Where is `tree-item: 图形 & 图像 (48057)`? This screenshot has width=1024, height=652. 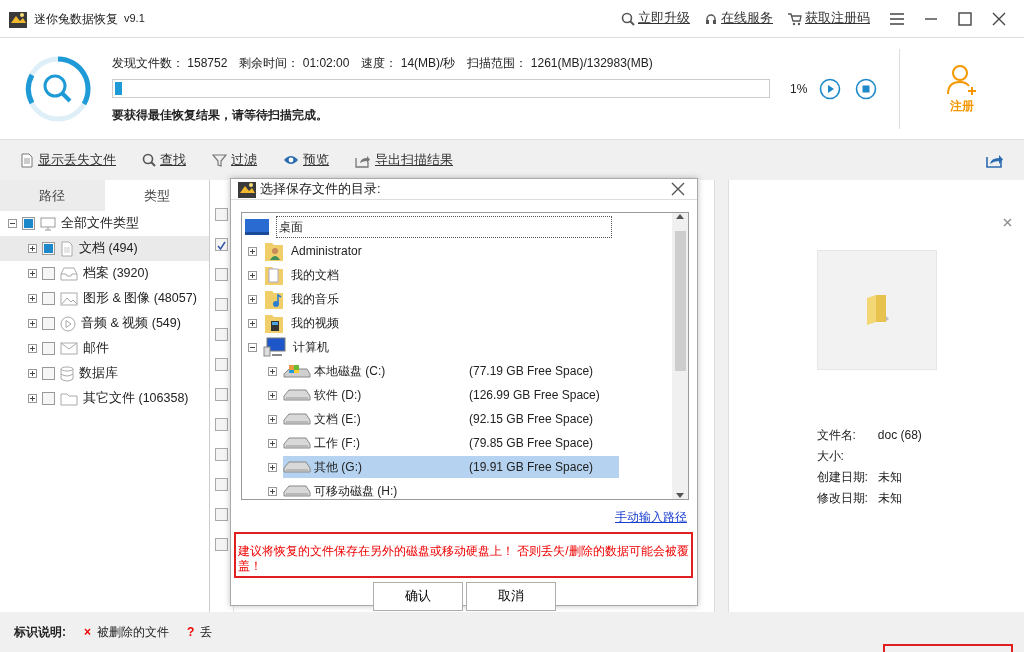 tree-item: 图形 & 图像 (48057) is located at coordinates (140, 298).